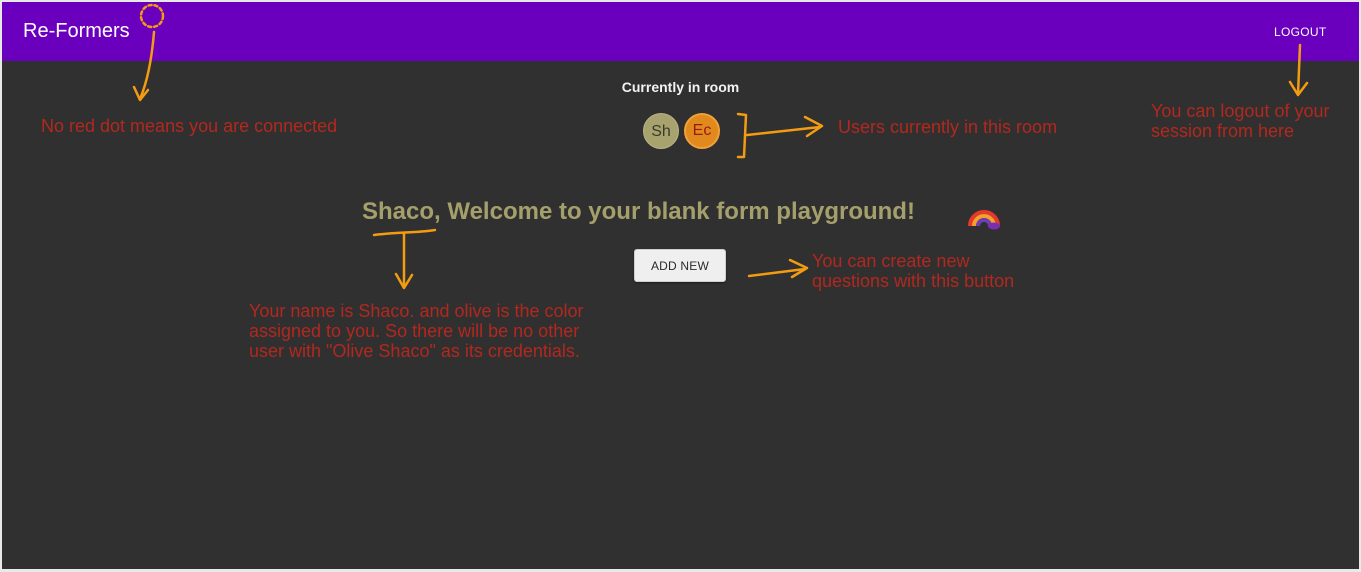  What do you see at coordinates (404, 281) in the screenshot?
I see `name-arrowhead` at bounding box center [404, 281].